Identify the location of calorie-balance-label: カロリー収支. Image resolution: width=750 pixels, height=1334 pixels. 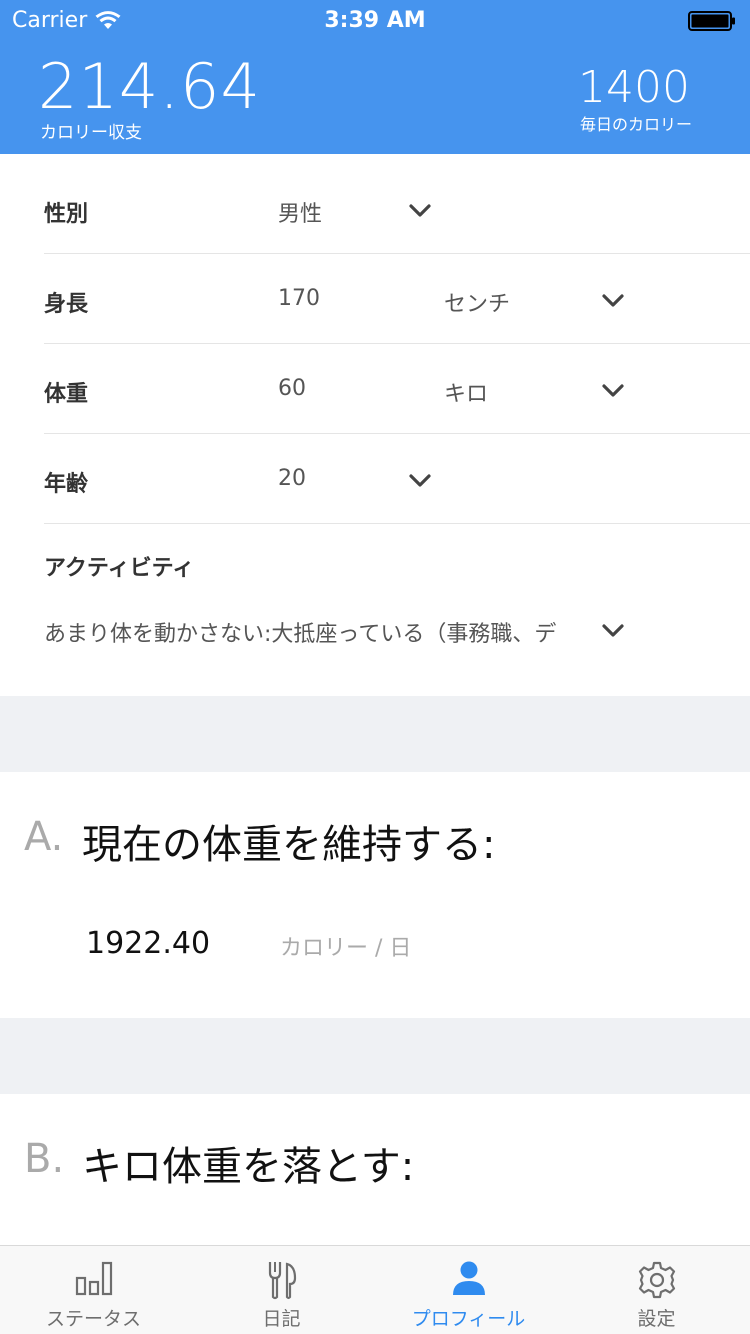
(91, 133).